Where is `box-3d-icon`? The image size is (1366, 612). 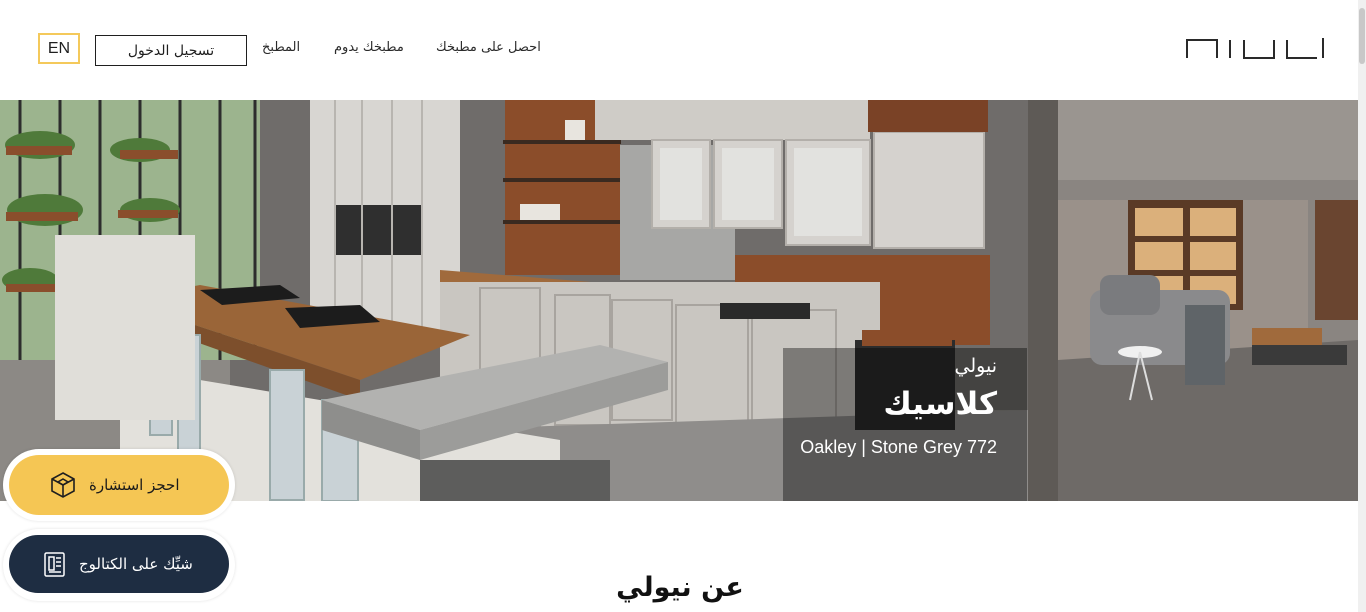
box-3d-icon is located at coordinates (63, 485).